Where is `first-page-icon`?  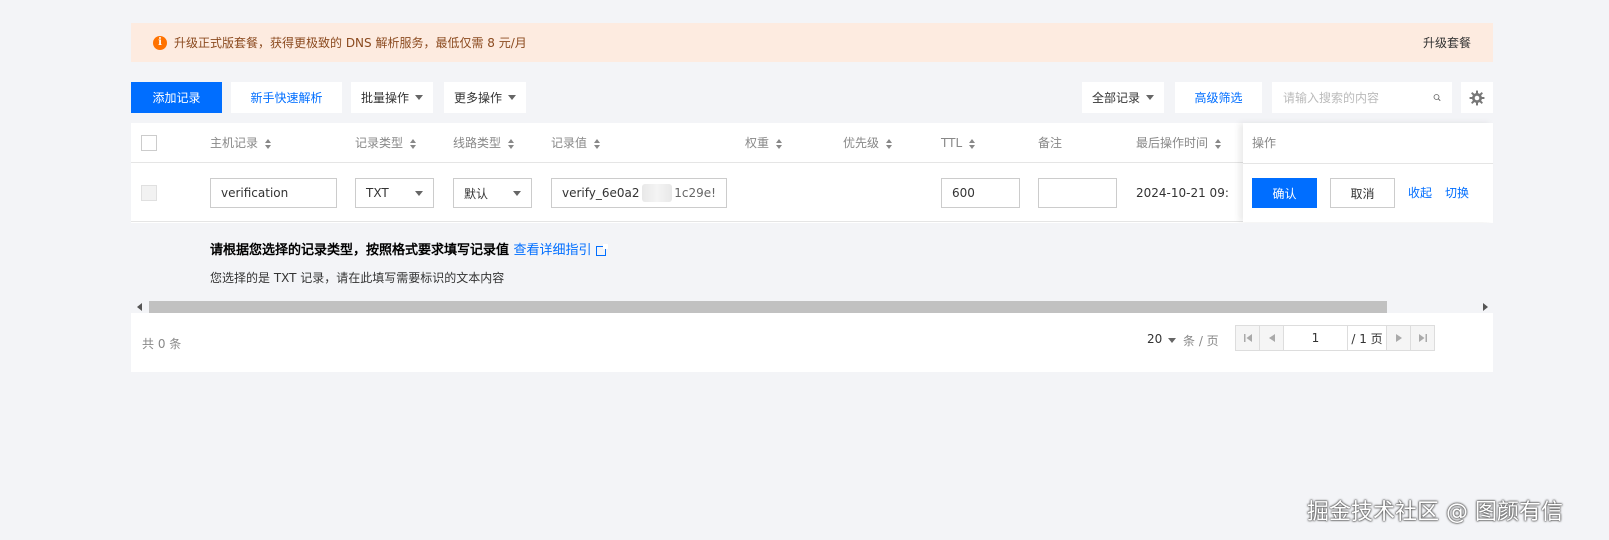
first-page-icon is located at coordinates (1247, 338).